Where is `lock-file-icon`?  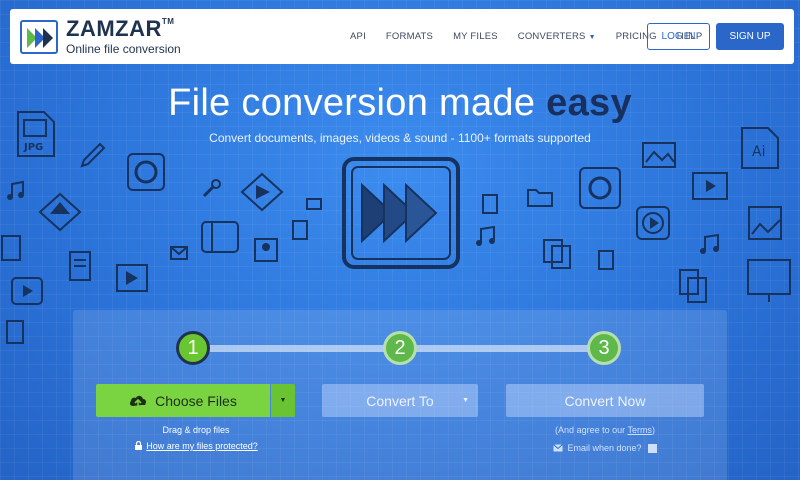 lock-file-icon is located at coordinates (300, 230).